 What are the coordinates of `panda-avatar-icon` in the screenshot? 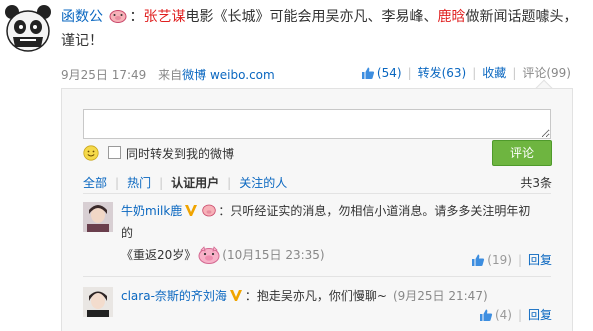 It's located at (28, 29).